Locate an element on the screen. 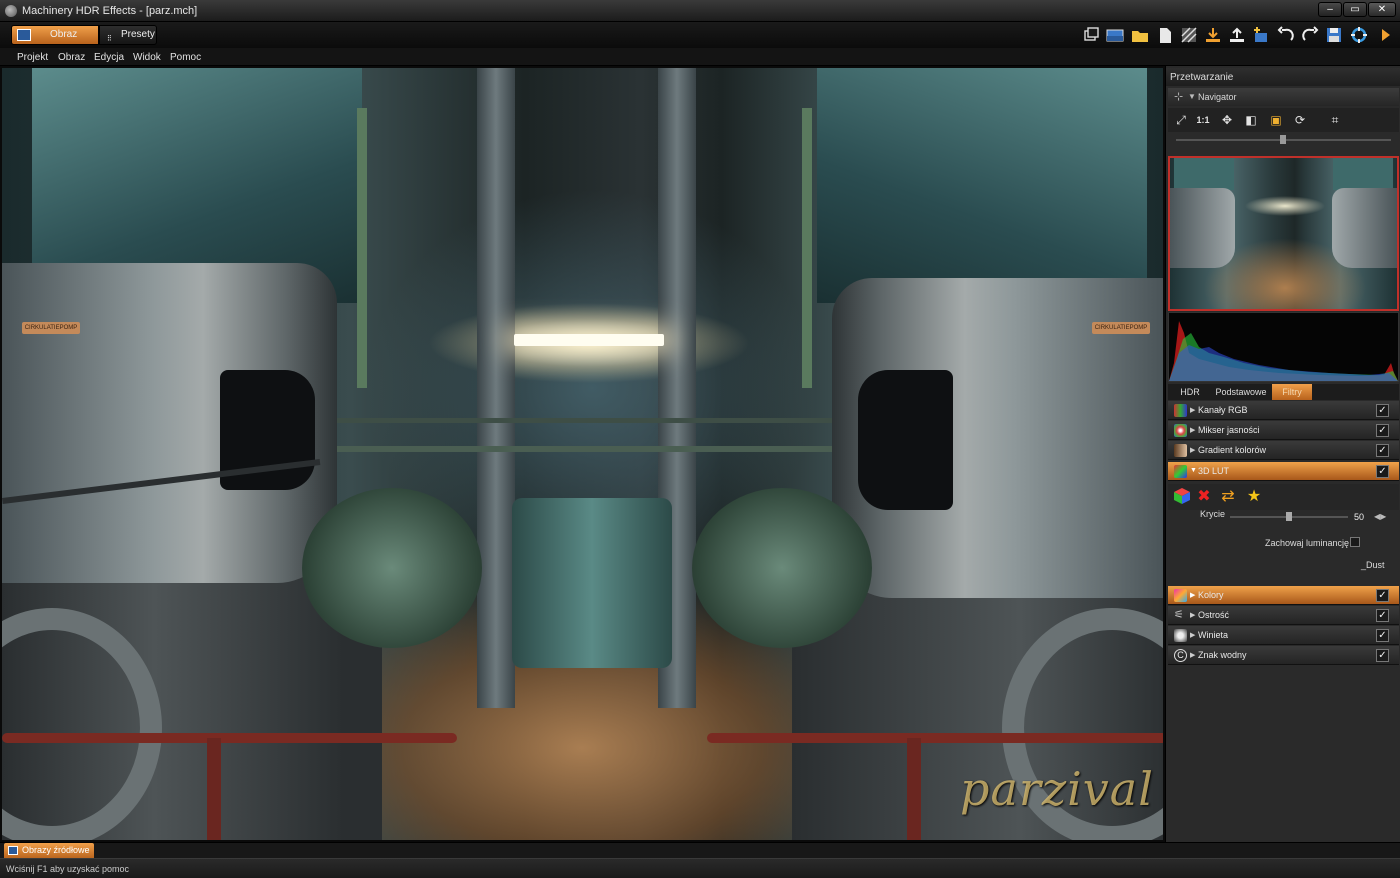 This screenshot has width=1400, height=878. play-icon is located at coordinates (1386, 35).